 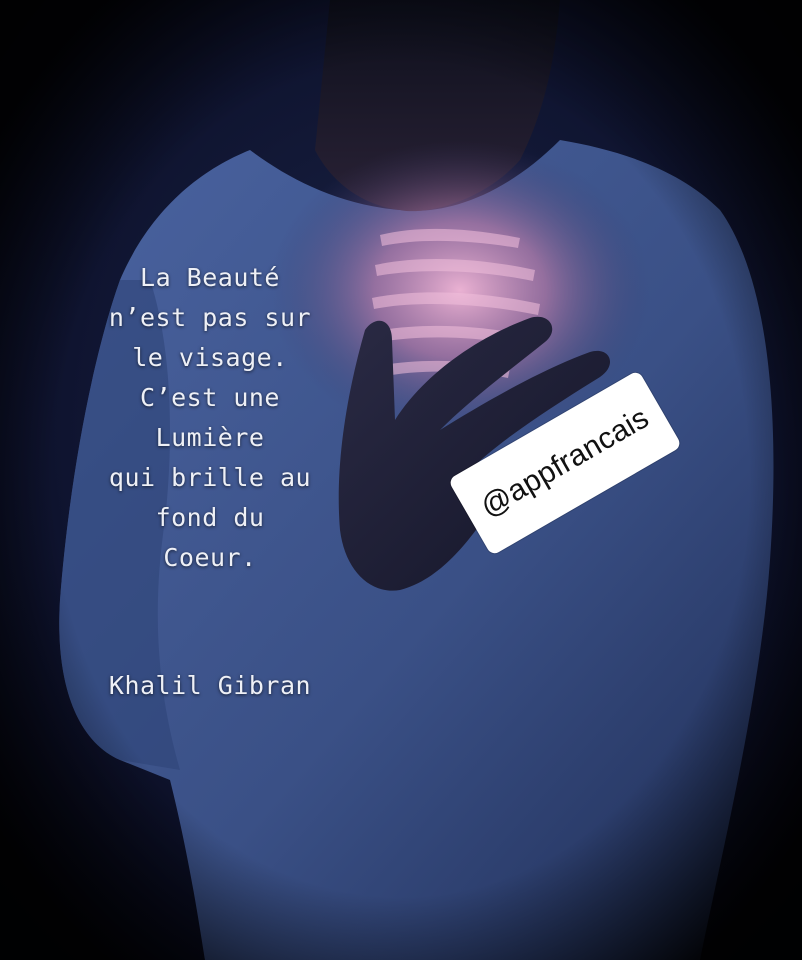 I want to click on quote-line: n’est pas sur, so click(x=210, y=317).